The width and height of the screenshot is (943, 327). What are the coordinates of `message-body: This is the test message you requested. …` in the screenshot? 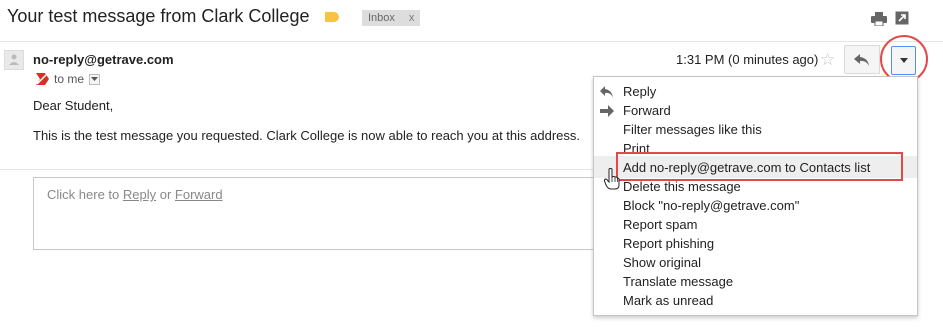 It's located at (307, 135).